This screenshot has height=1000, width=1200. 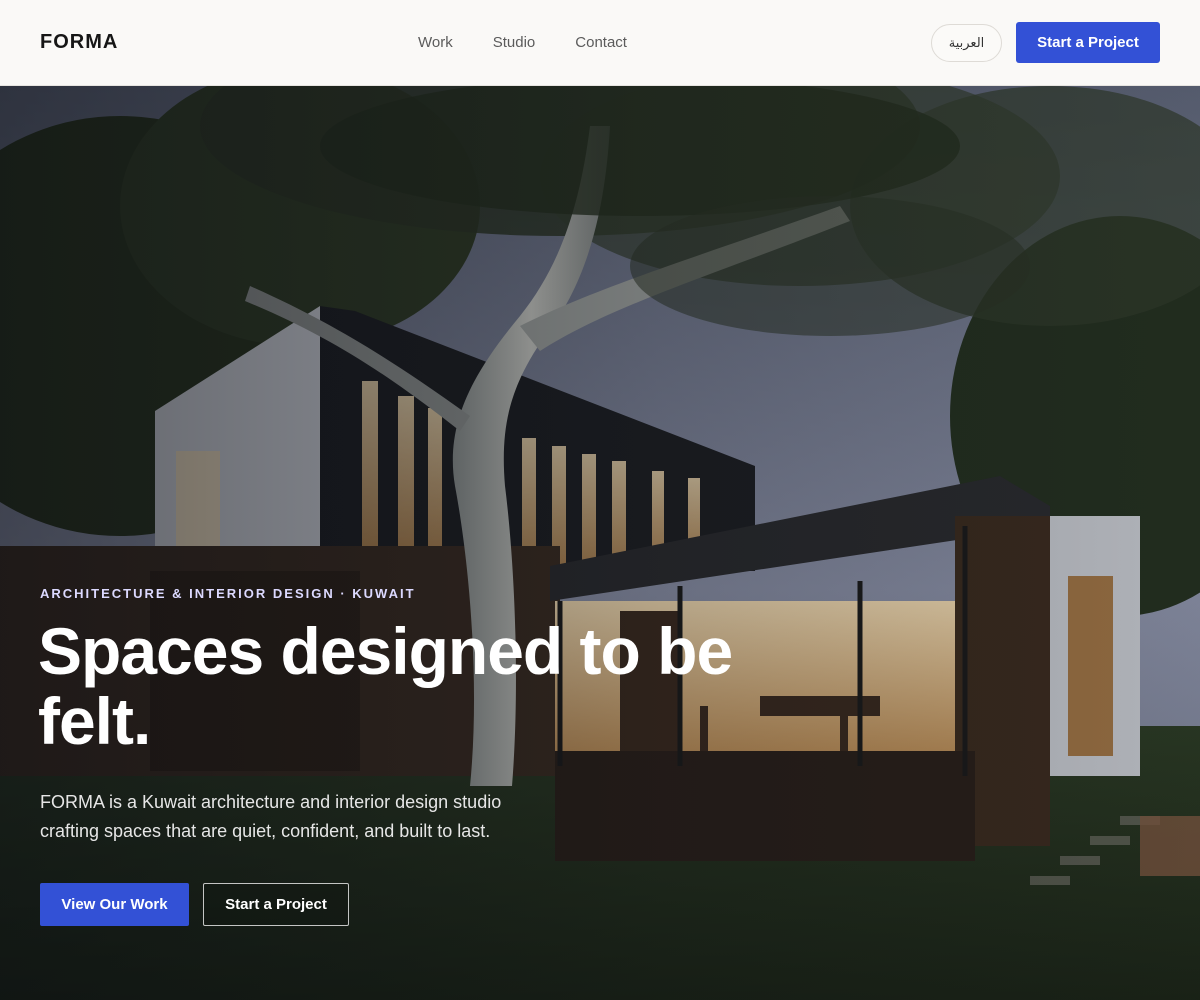 What do you see at coordinates (385, 686) in the screenshot?
I see `hero-headline: Spaces designed to be felt.` at bounding box center [385, 686].